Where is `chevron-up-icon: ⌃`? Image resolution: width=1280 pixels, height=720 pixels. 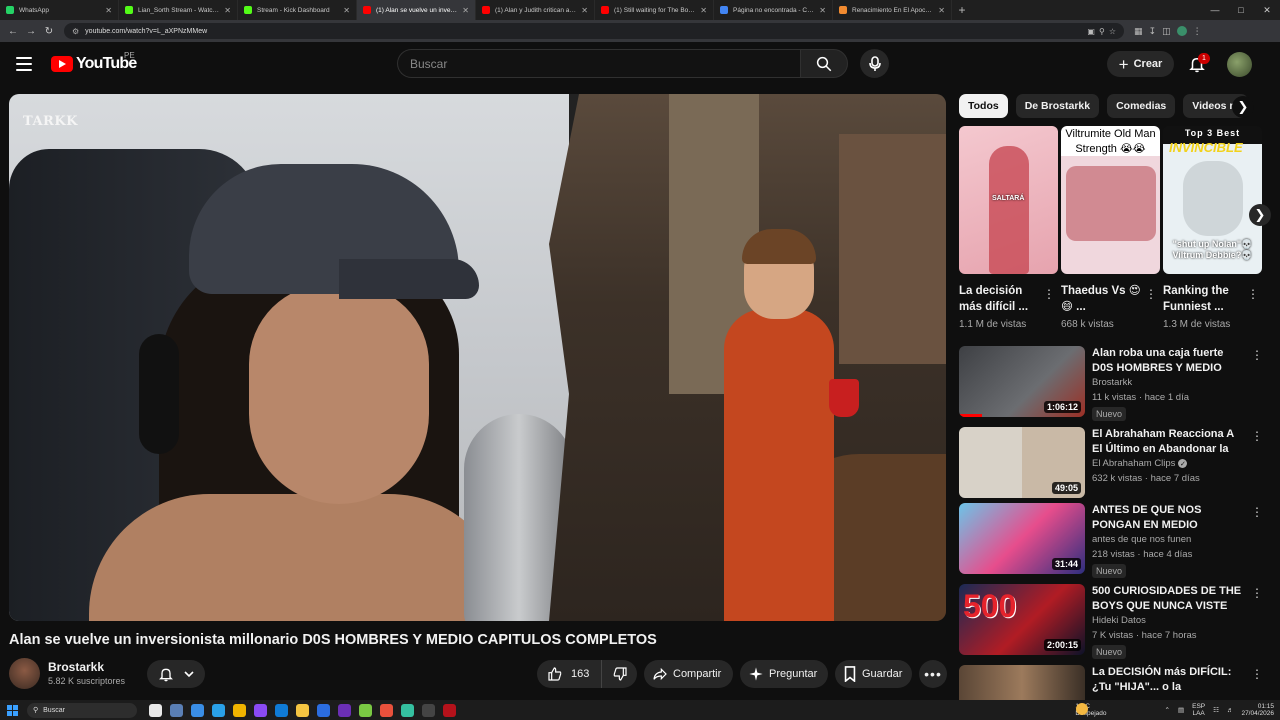 chevron-up-icon: ⌃ is located at coordinates (1167, 710).